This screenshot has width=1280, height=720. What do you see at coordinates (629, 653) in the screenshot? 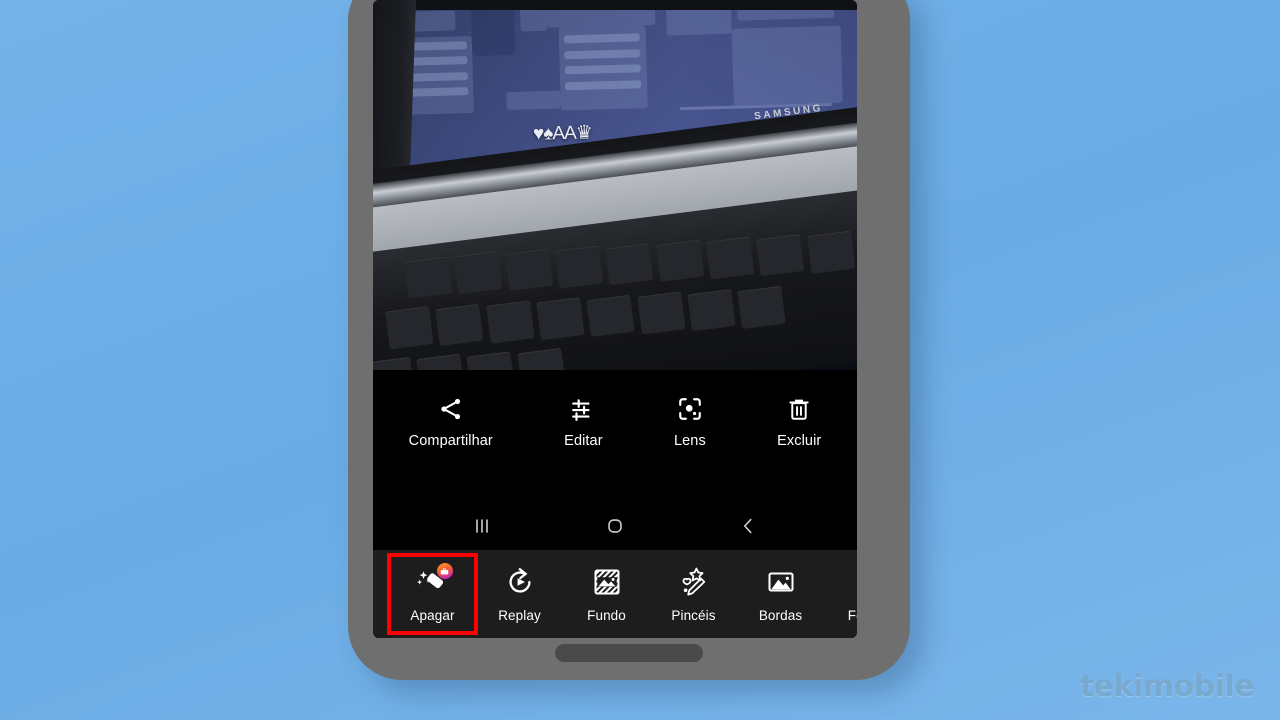
I see `home-indicator-pill` at bounding box center [629, 653].